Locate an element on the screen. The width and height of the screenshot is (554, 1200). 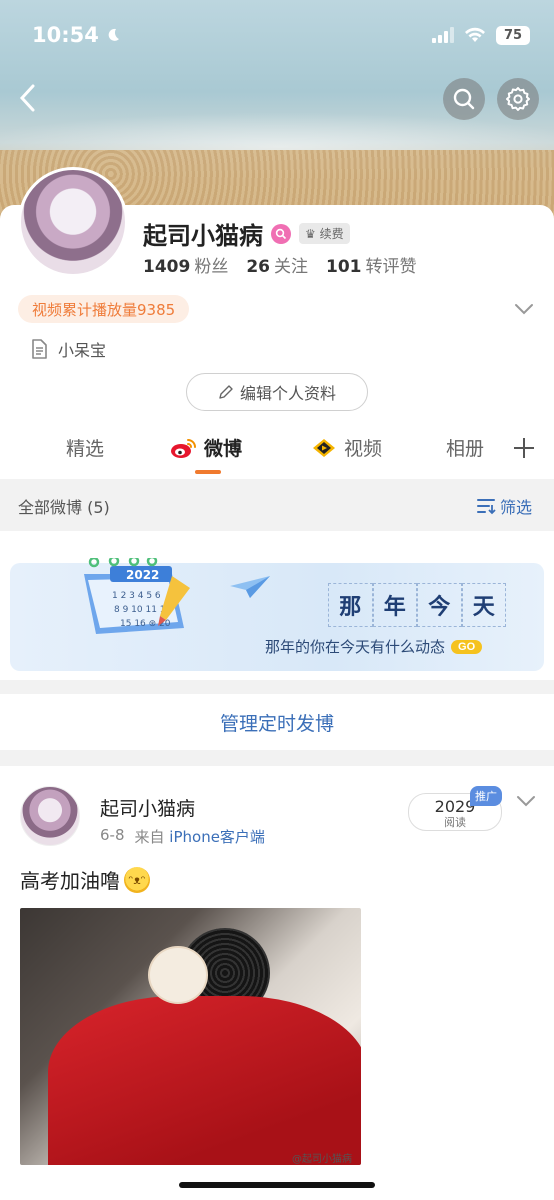
image-watermark: @起司小猫病 is located at coordinates (322, 1159).